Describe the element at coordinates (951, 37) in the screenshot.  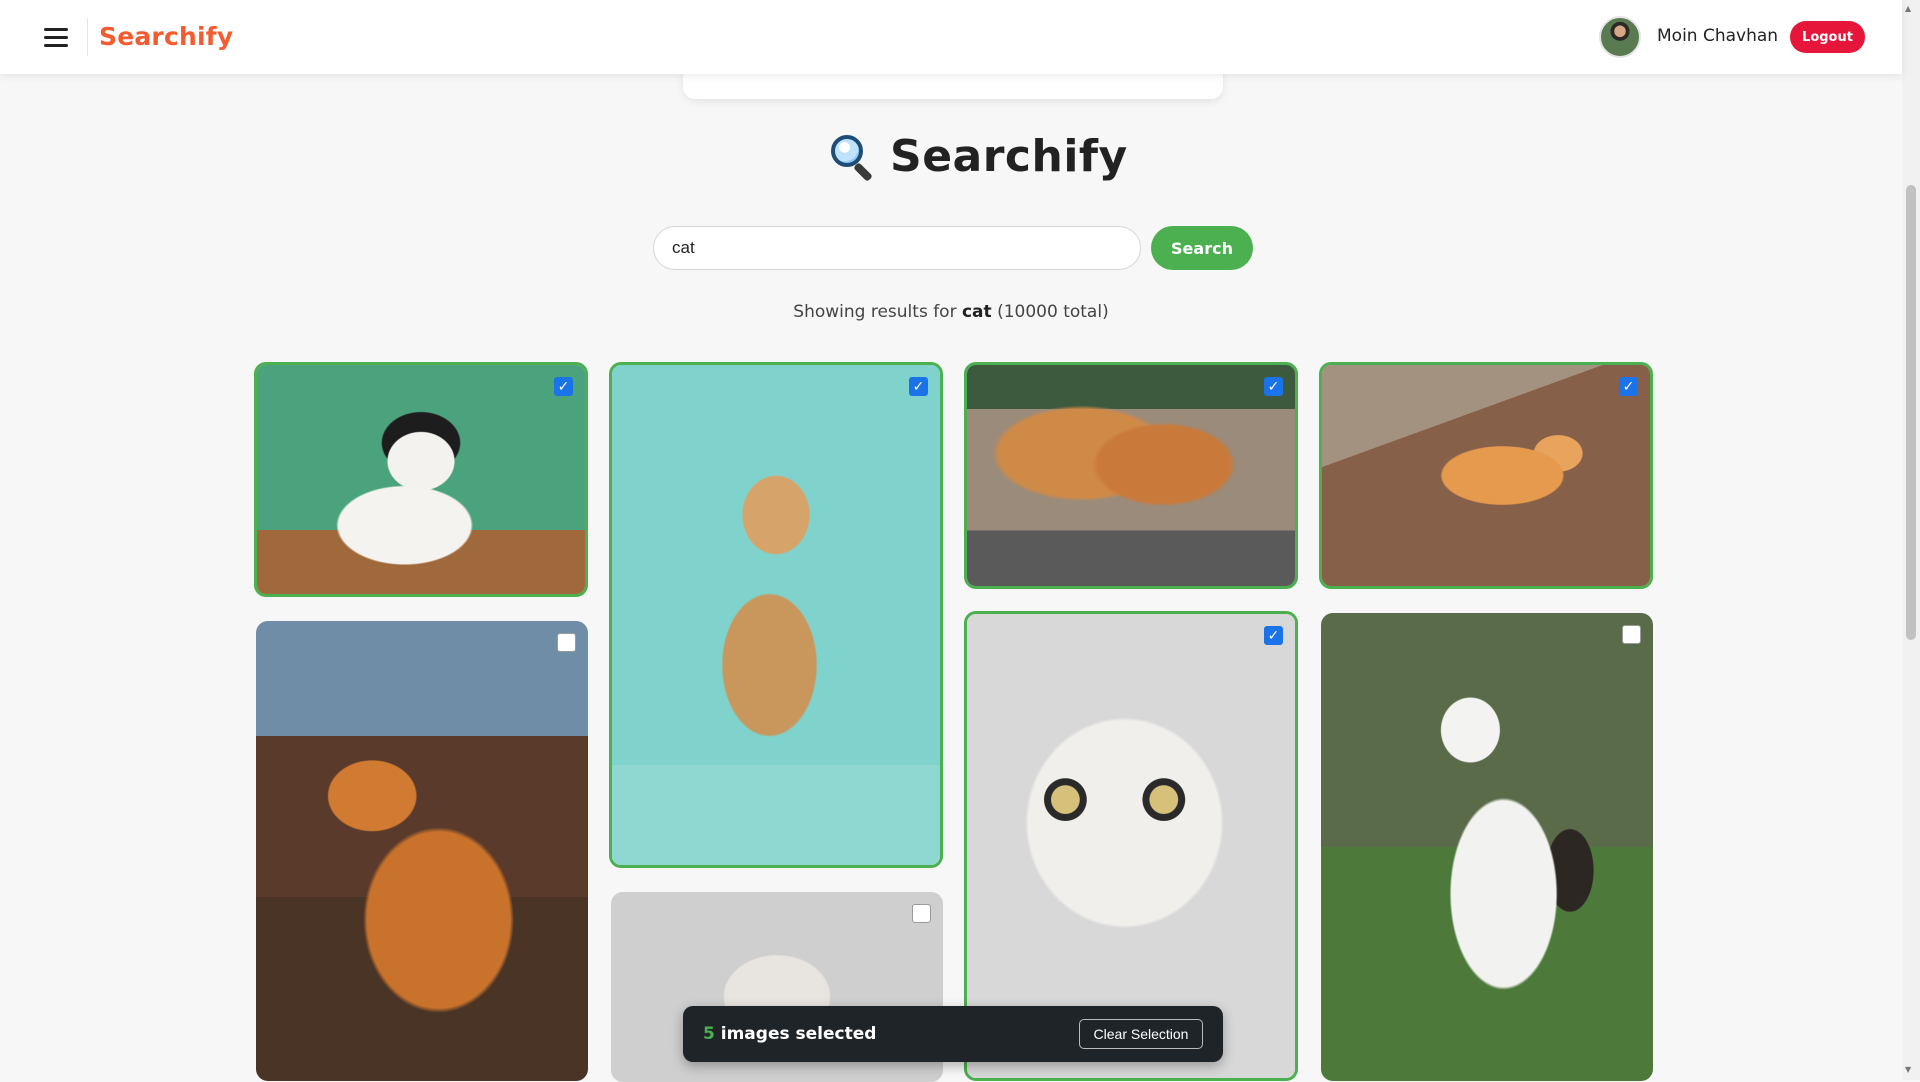
I see `top-navbar: Searchify Moin Chavhan Logout` at that location.